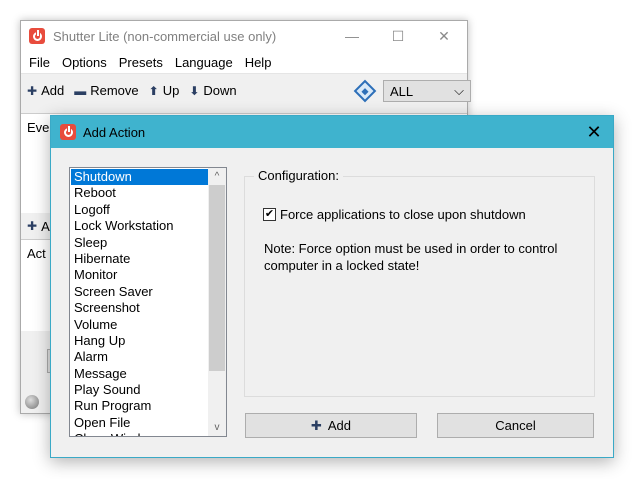 This screenshot has height=479, width=635. What do you see at coordinates (220, 90) in the screenshot?
I see `move-down-label: Down` at bounding box center [220, 90].